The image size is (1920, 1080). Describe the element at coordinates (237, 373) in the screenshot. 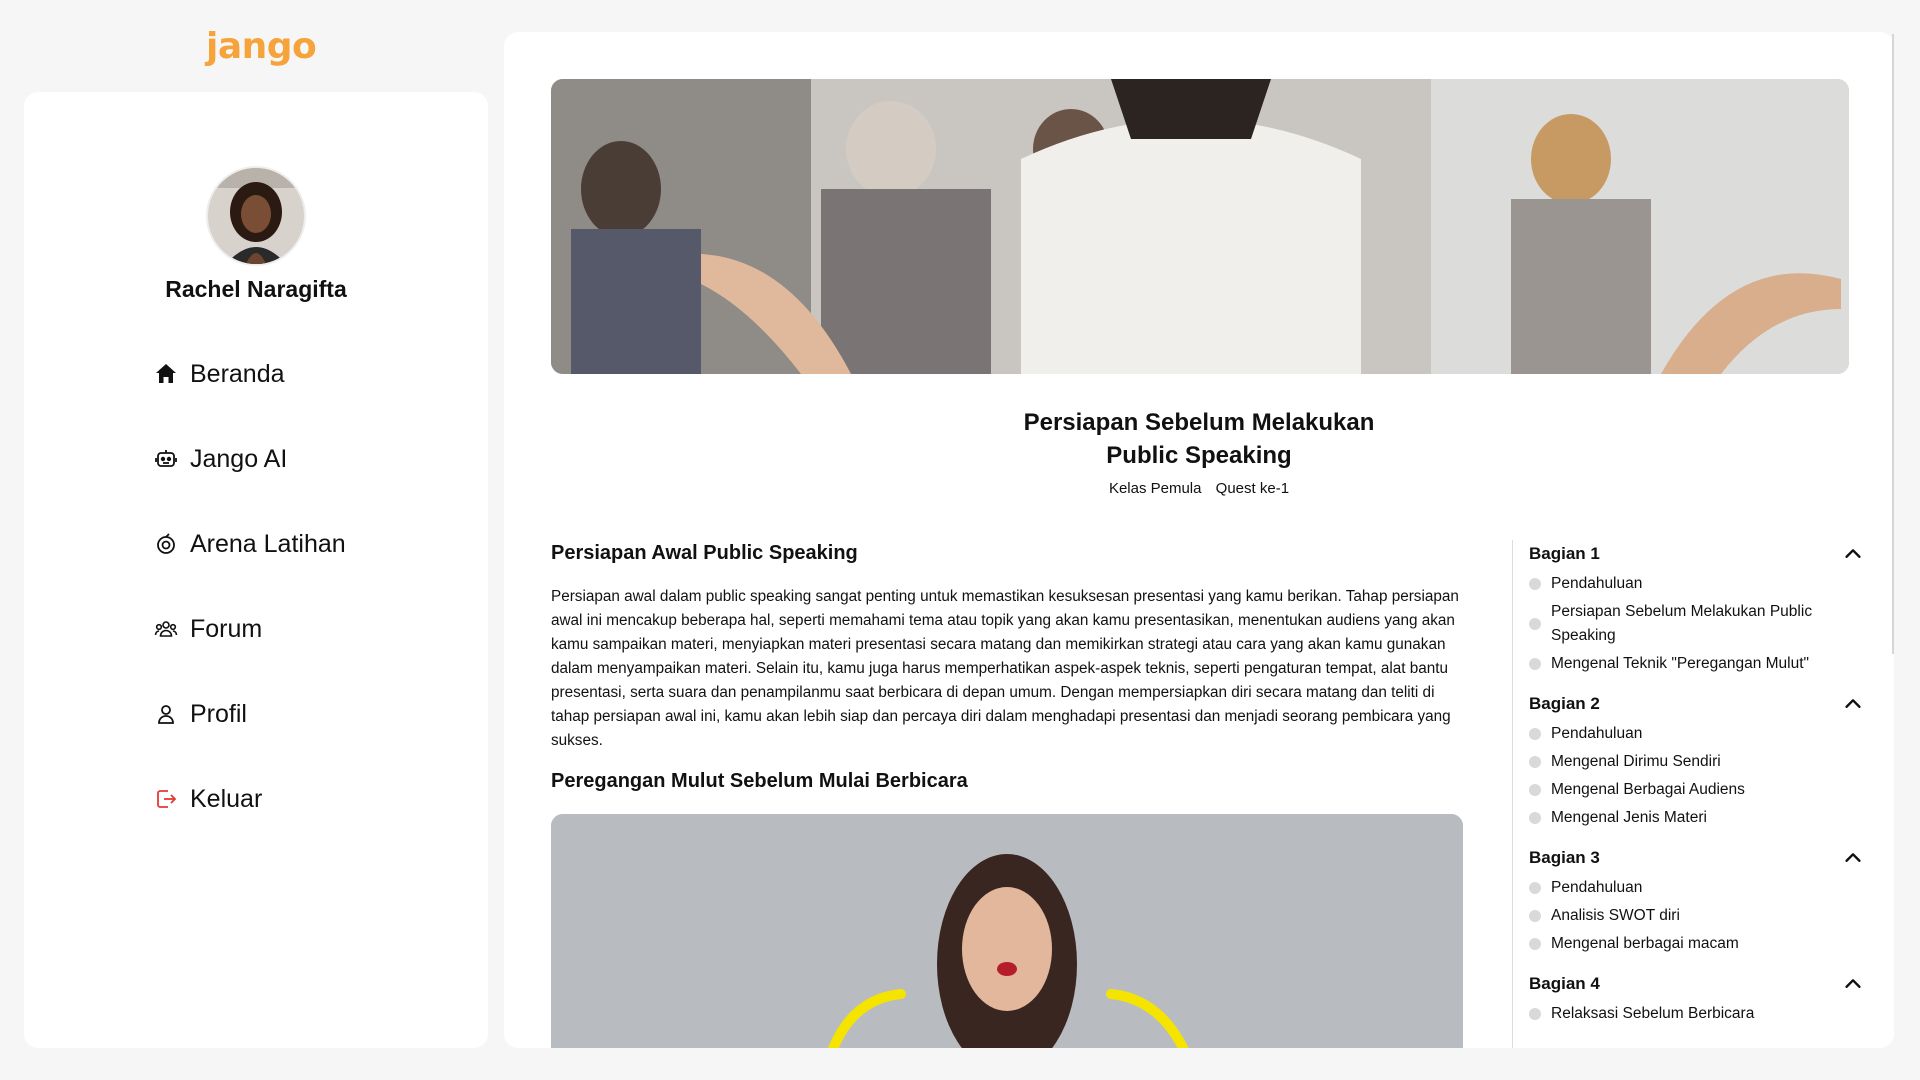

I see `sidebar-item-label: Beranda` at that location.